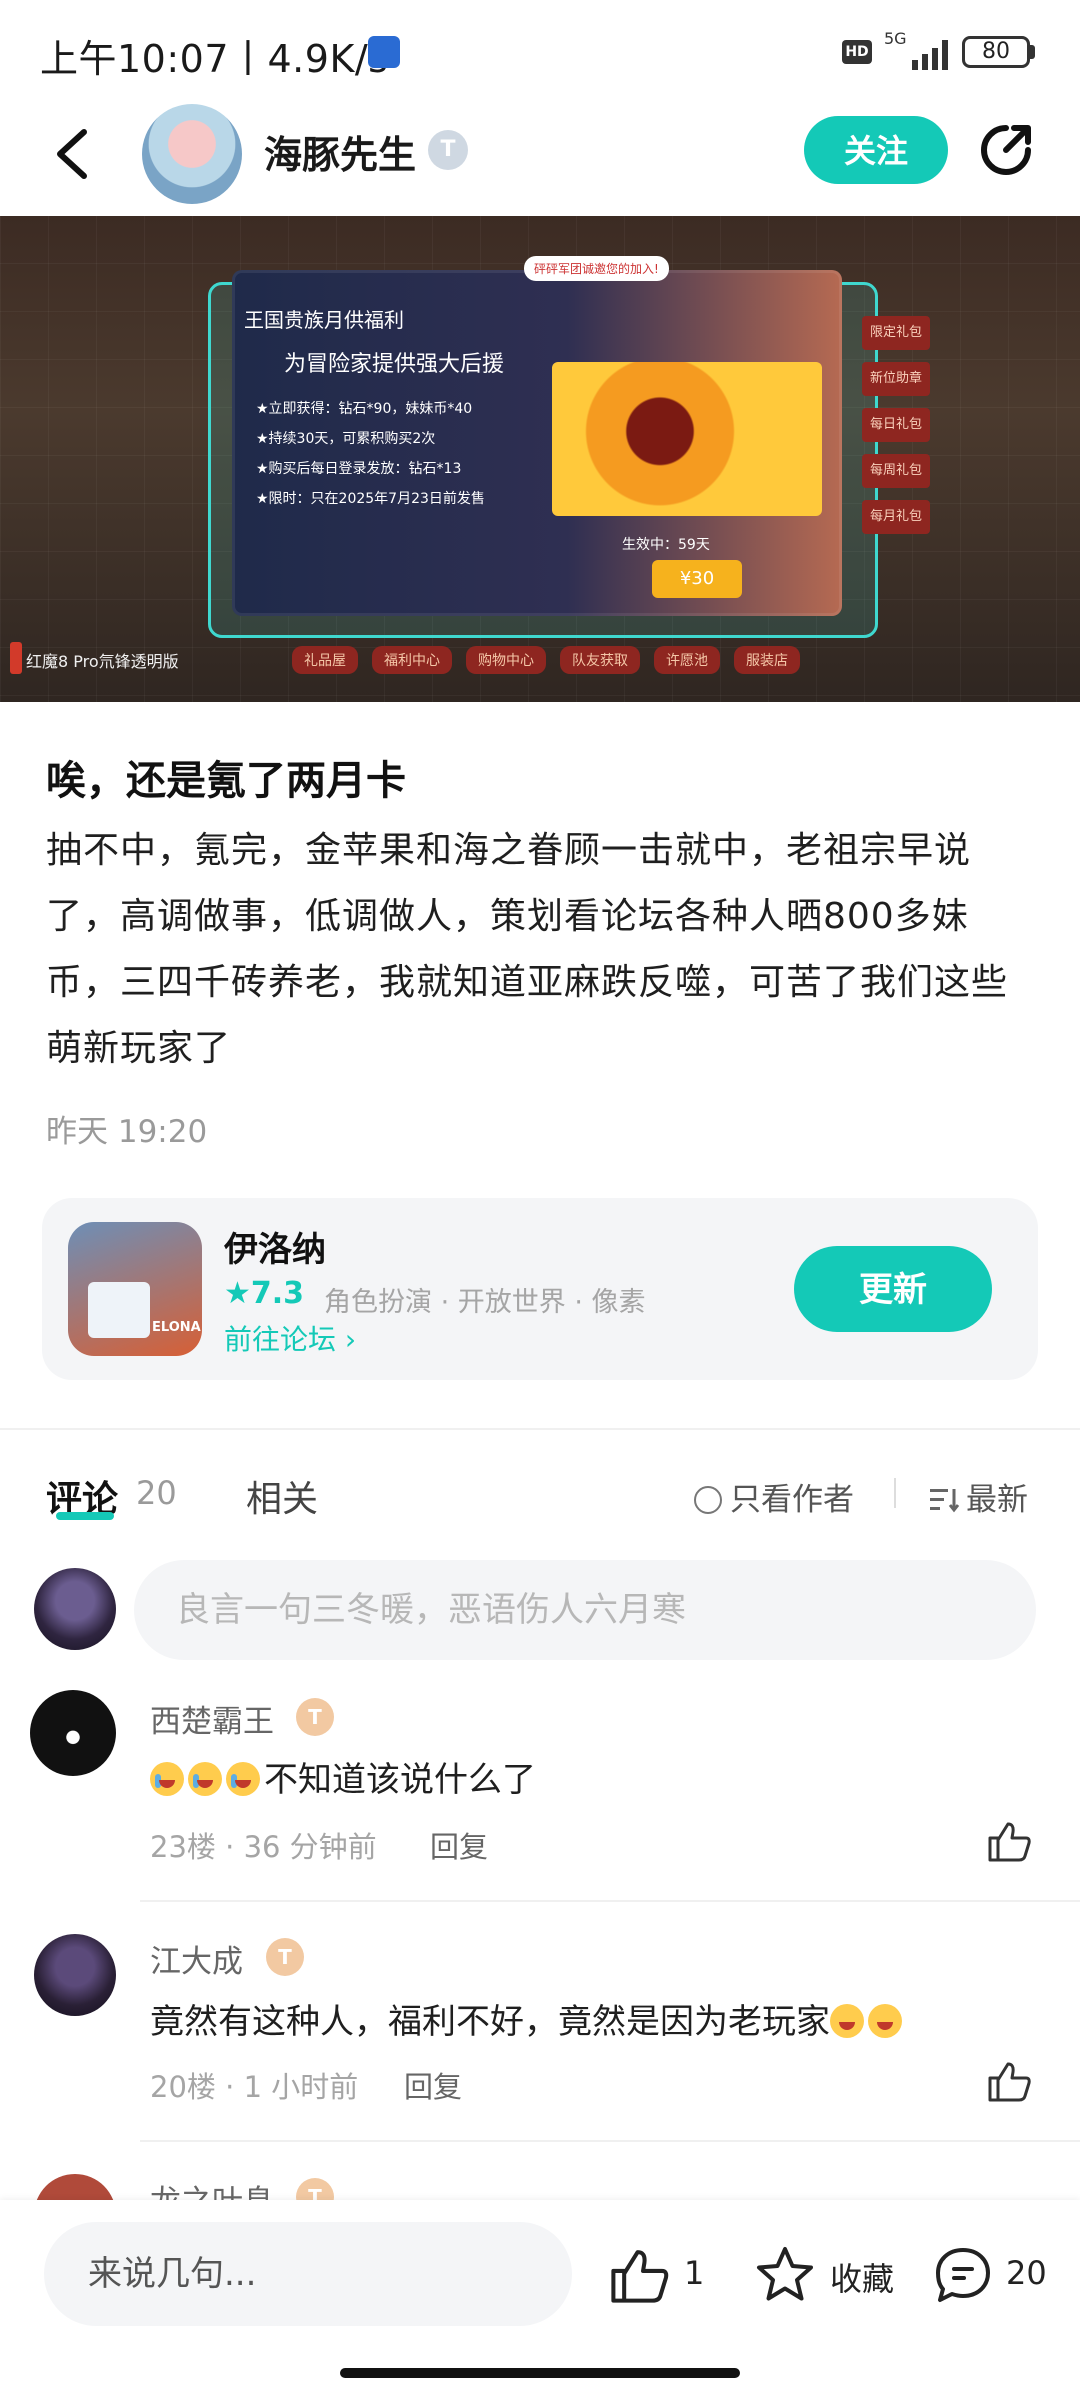  I want to click on author-name: 海豚先生, so click(340, 151).